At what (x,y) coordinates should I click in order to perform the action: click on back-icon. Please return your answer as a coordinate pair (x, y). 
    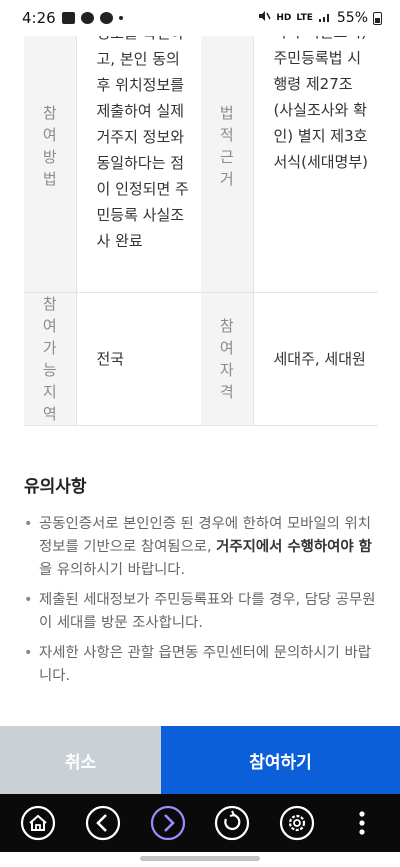
    Looking at the image, I should click on (103, 823).